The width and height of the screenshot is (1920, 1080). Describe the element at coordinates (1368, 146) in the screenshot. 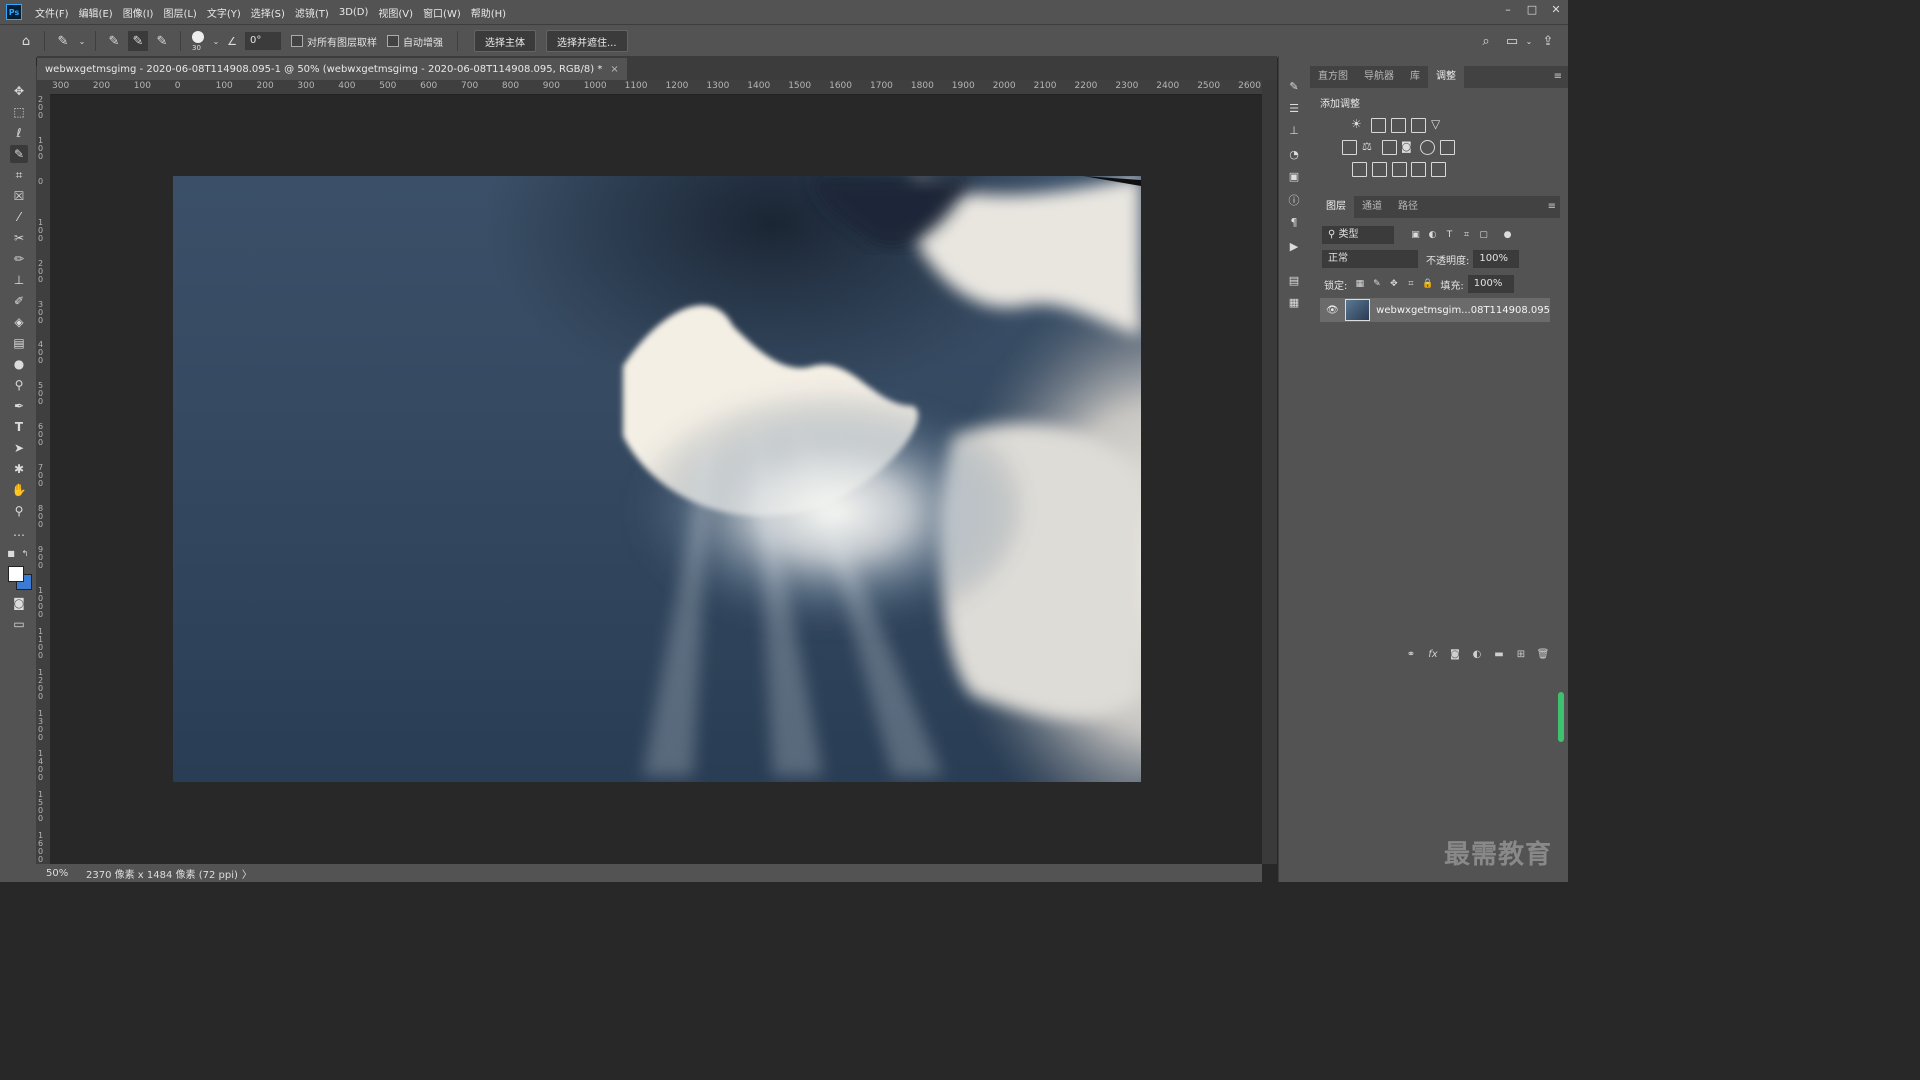

I see `color-balance-icon: ⚖` at that location.